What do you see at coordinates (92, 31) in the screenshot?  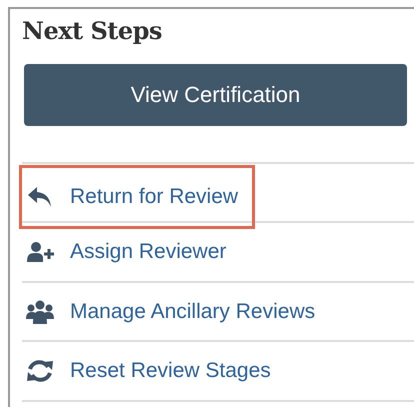 I see `panel-title: Next Steps` at bounding box center [92, 31].